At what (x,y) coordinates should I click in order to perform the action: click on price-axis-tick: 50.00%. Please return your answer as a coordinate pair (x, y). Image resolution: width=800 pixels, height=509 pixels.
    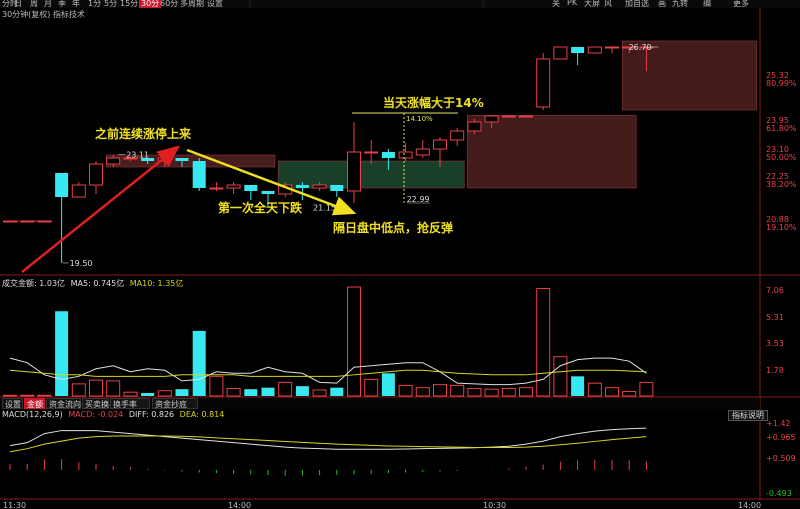
    Looking at the image, I should click on (781, 157).